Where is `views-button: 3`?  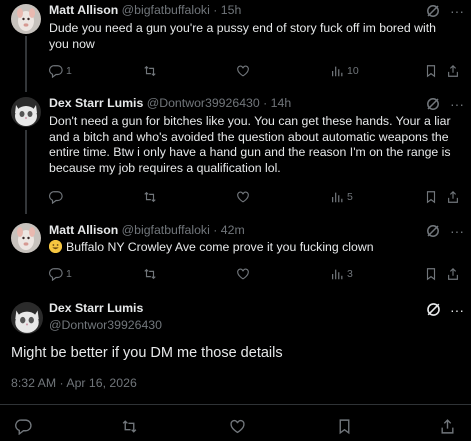
views-button: 3 is located at coordinates (341, 274).